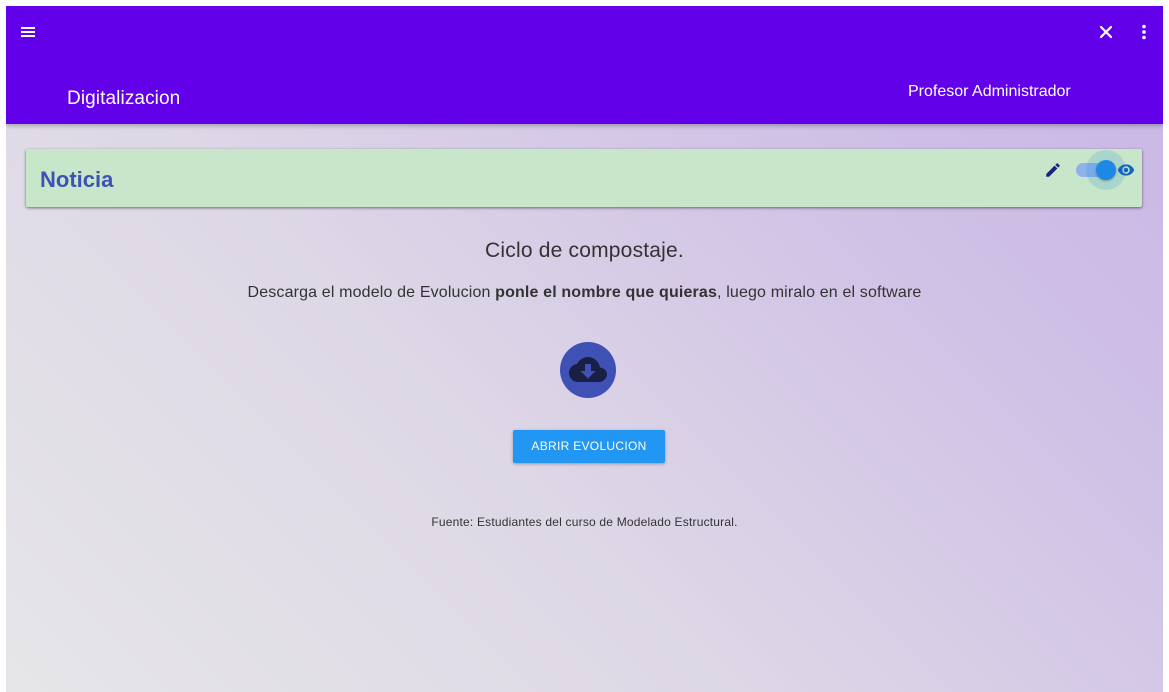  What do you see at coordinates (371, 292) in the screenshot?
I see `description-prefix: Descarga el modelo de Evolucion` at bounding box center [371, 292].